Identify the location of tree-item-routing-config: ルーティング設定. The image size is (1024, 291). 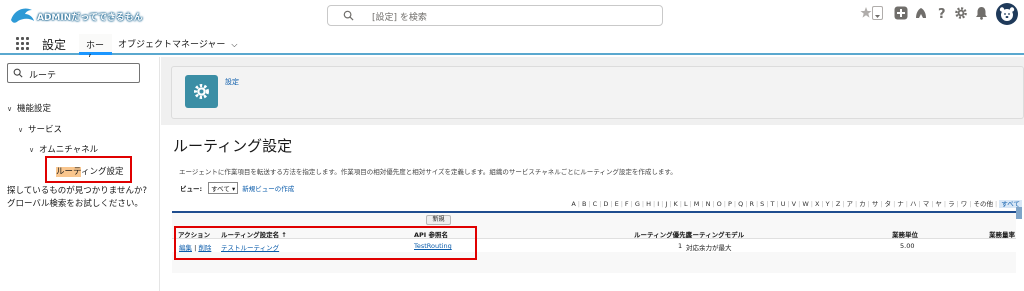
(90, 171).